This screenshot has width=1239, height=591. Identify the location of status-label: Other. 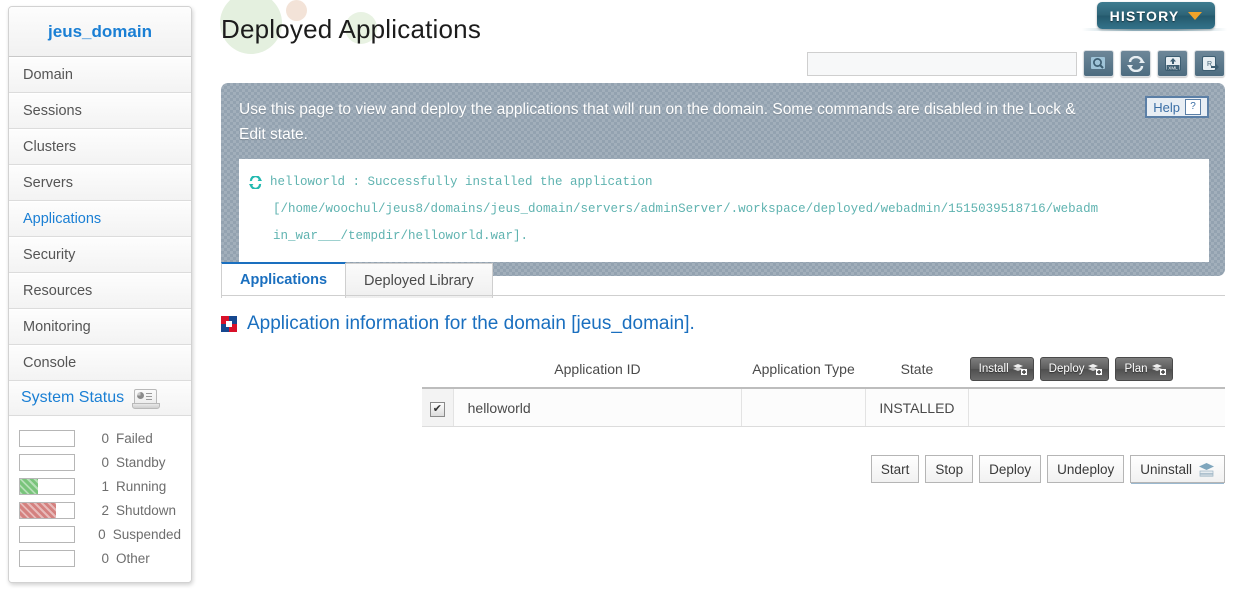
(133, 558).